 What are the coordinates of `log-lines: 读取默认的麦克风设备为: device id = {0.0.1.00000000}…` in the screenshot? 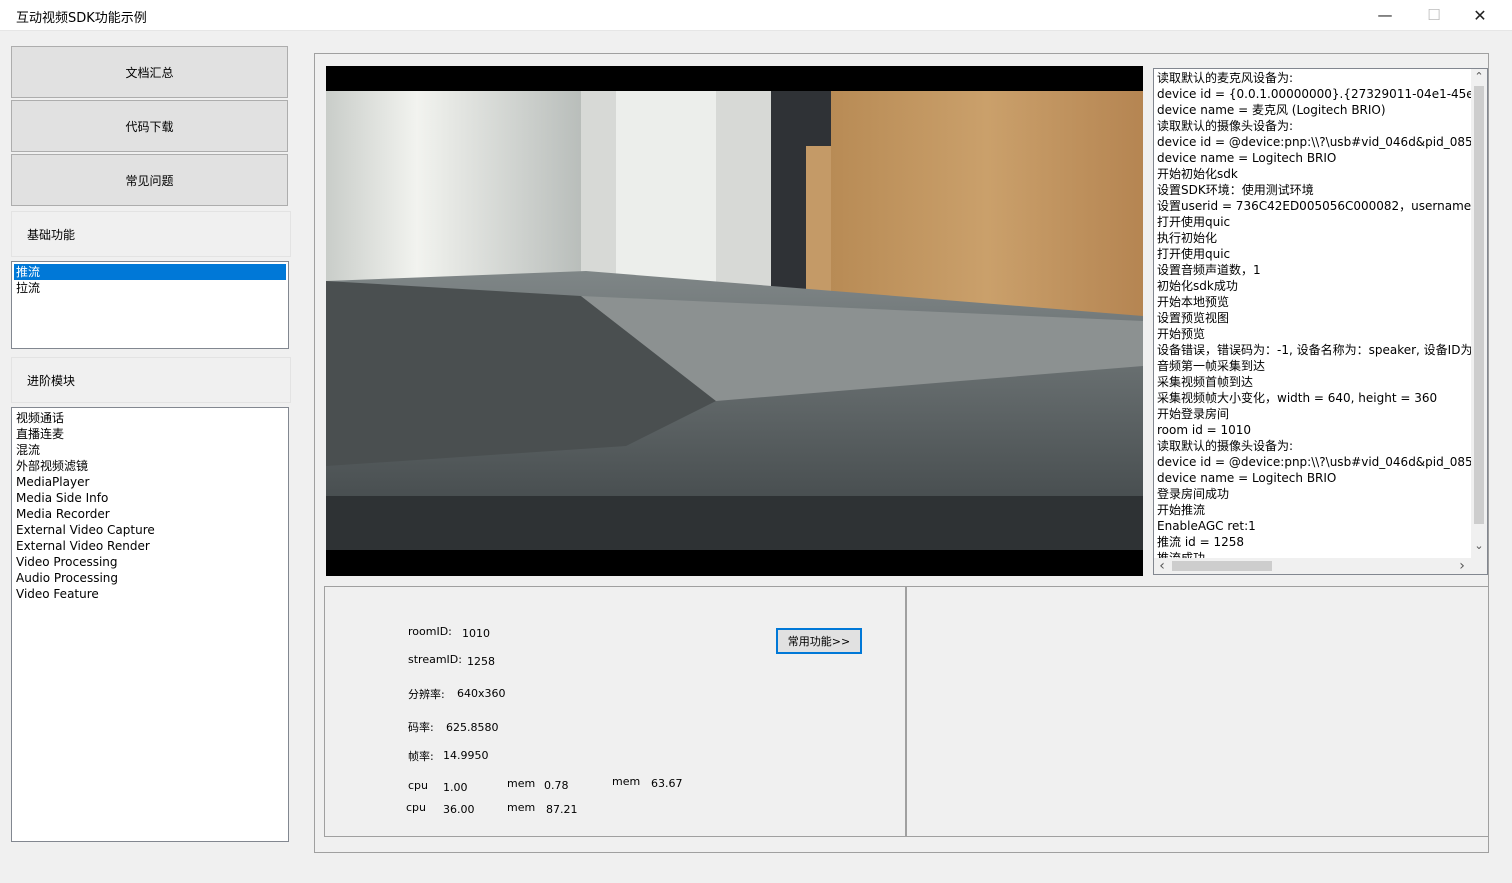 It's located at (1320, 317).